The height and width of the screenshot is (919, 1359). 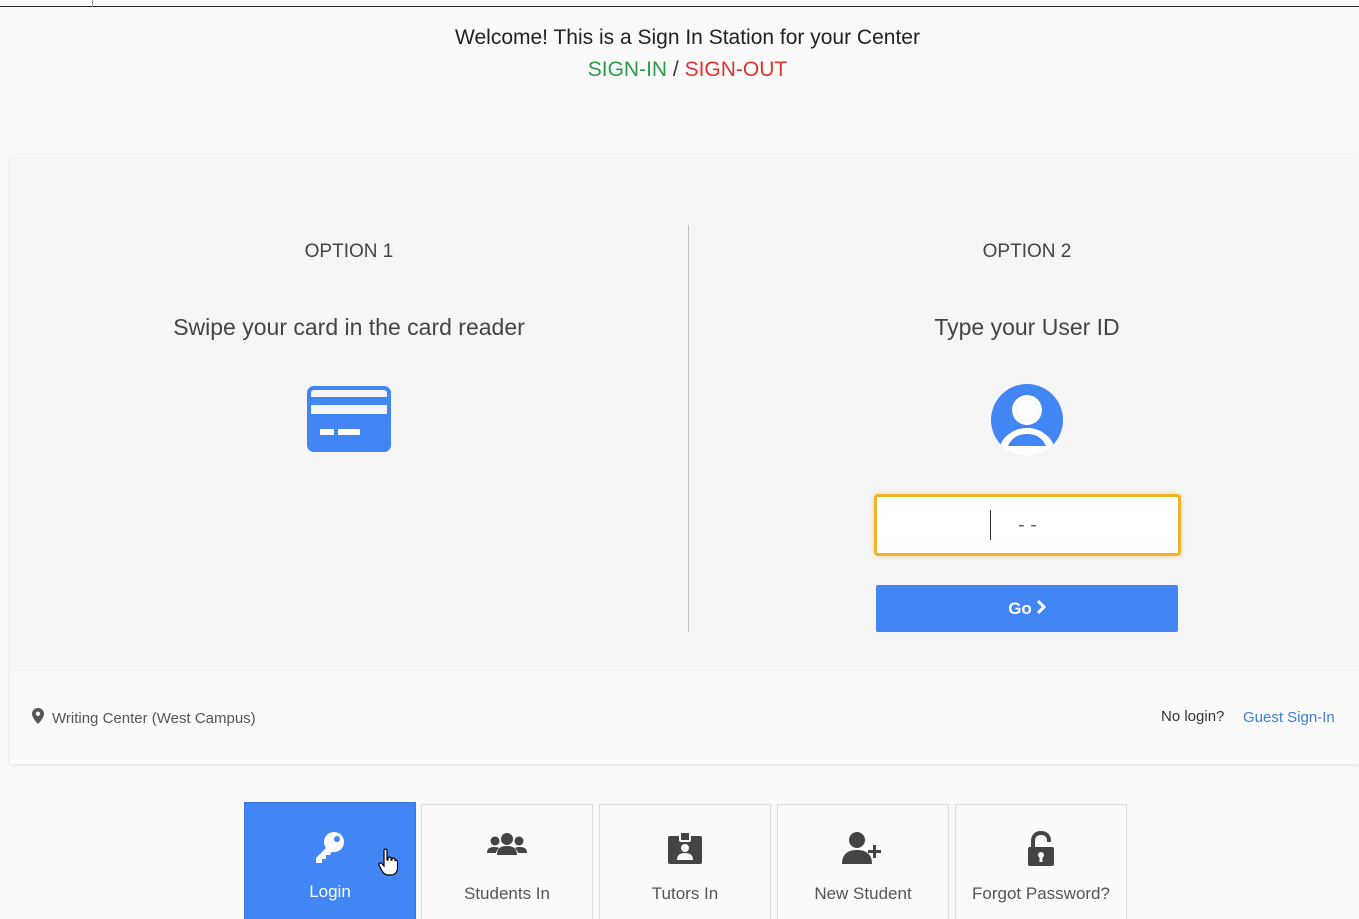 I want to click on tab-label: Login, so click(x=330, y=891).